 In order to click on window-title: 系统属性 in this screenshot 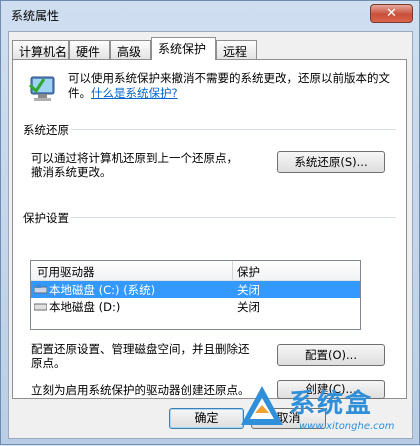, I will do `click(35, 16)`.